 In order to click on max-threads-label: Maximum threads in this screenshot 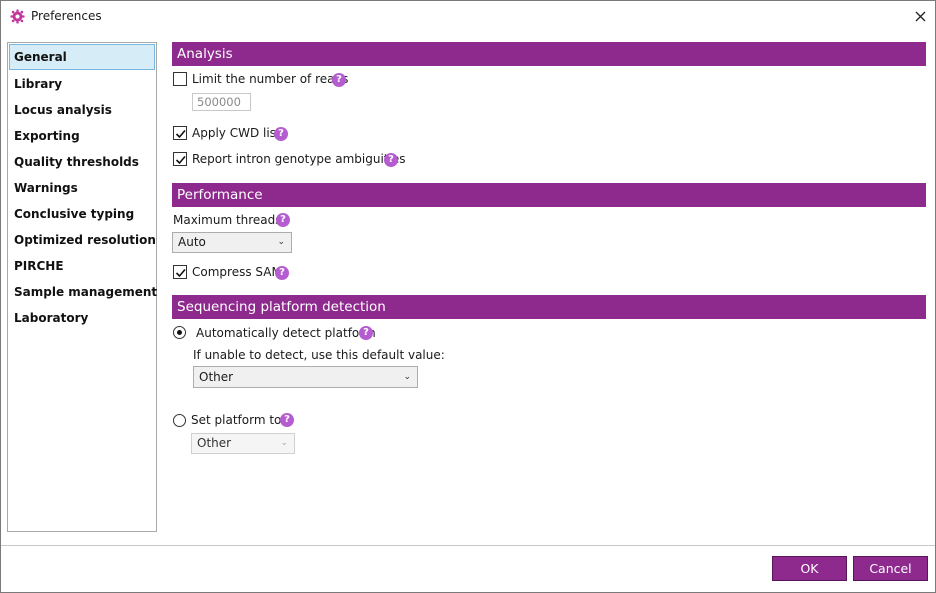, I will do `click(227, 220)`.